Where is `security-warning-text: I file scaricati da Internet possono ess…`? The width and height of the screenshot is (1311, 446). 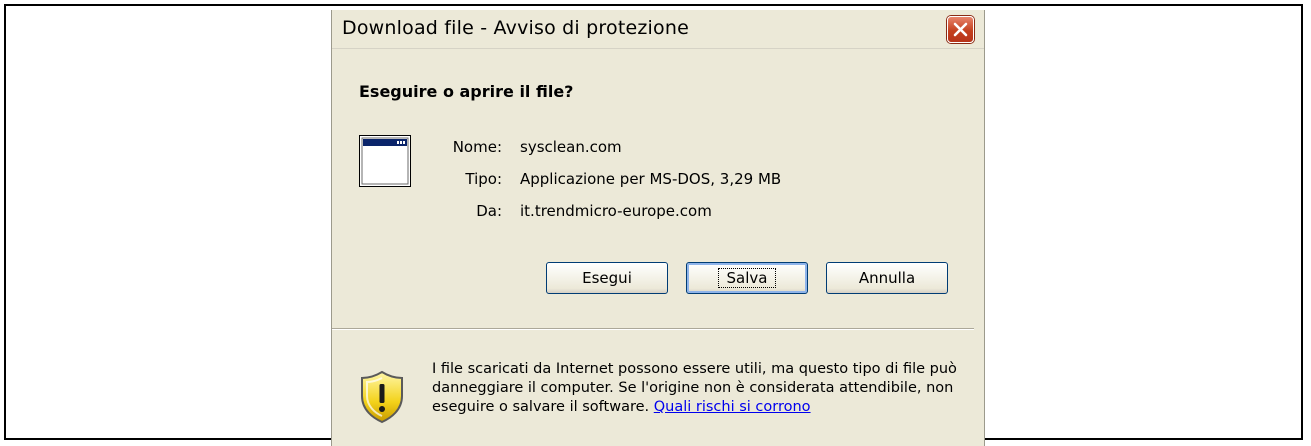
security-warning-text: I file scaricati da Internet possono ess… is located at coordinates (697, 388).